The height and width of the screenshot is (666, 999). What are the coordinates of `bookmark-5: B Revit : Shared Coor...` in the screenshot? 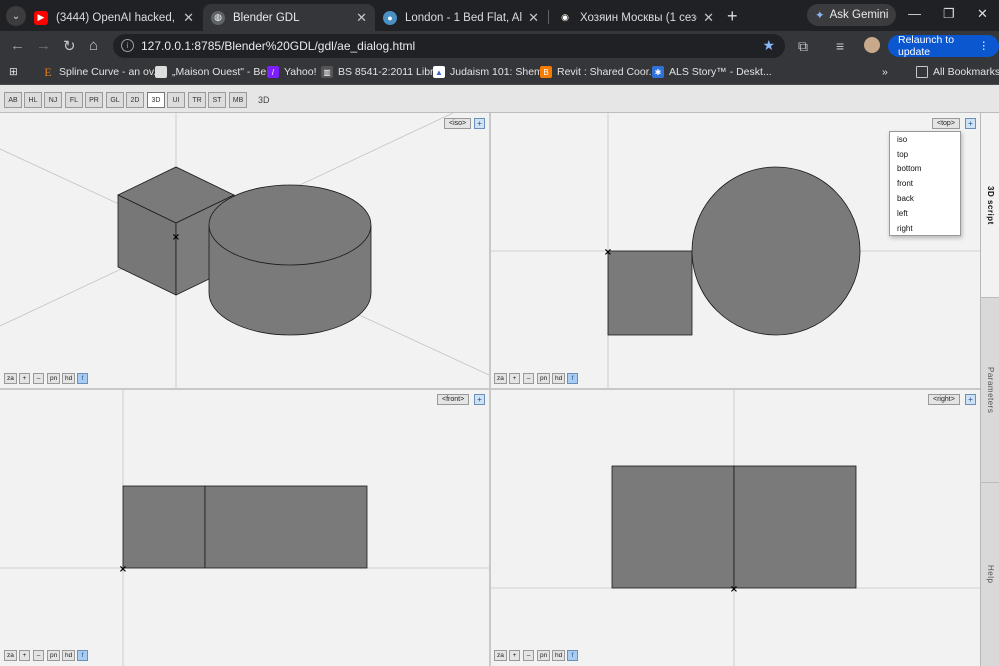 It's located at (598, 72).